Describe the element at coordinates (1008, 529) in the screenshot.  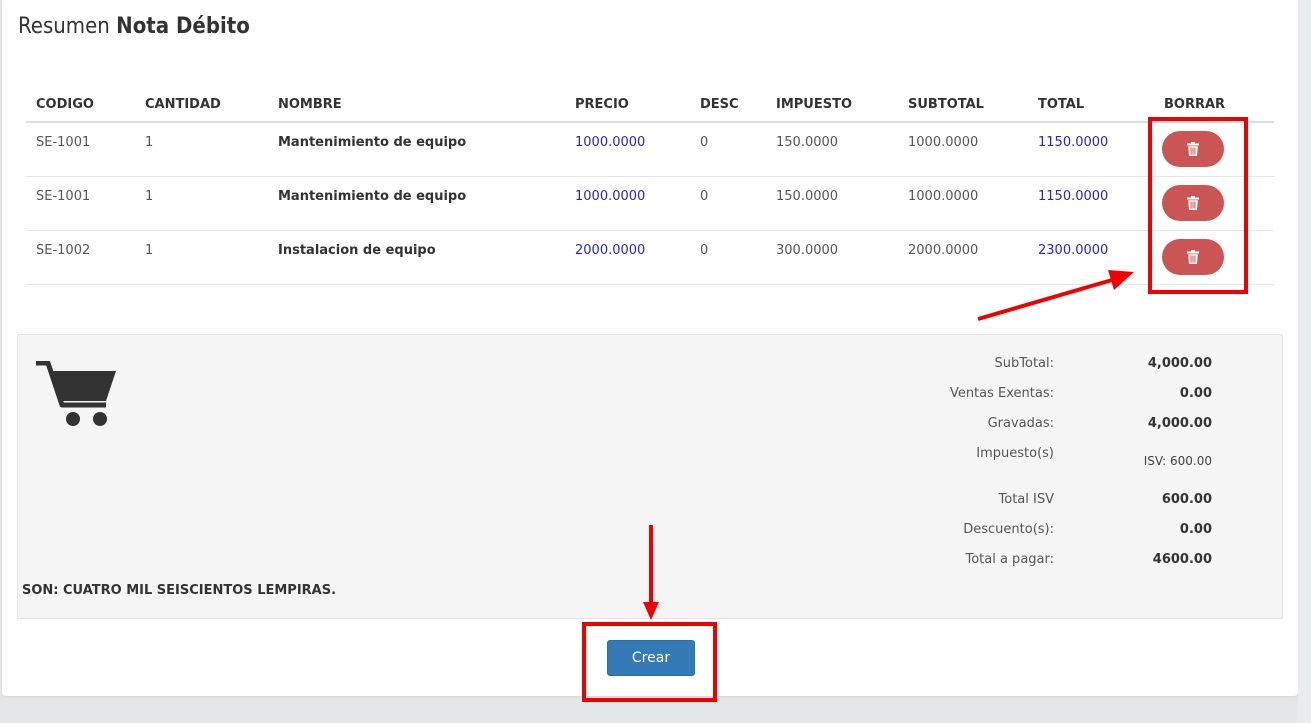
I see `descuentos-label: Descuento(s):` at that location.